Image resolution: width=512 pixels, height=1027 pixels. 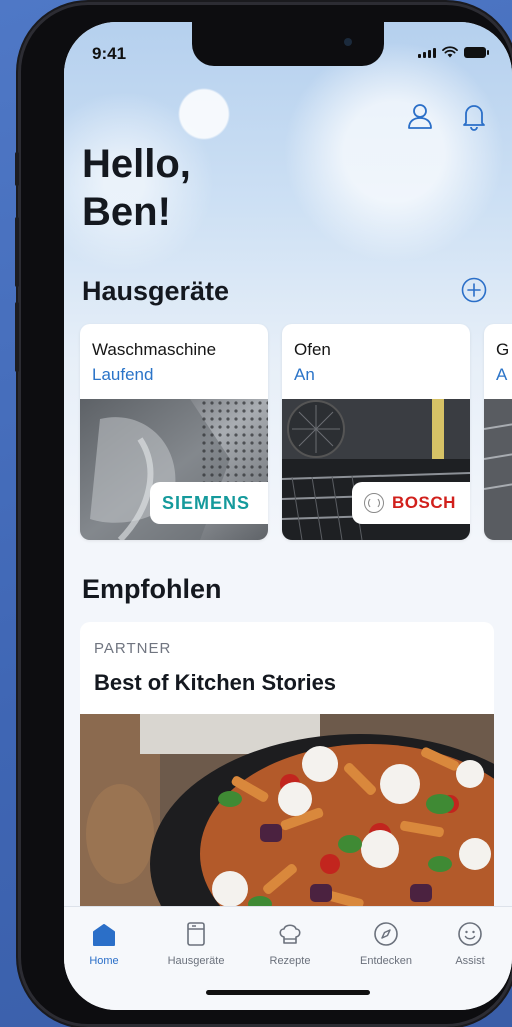 I want to click on tab-label: Assist, so click(x=470, y=961).